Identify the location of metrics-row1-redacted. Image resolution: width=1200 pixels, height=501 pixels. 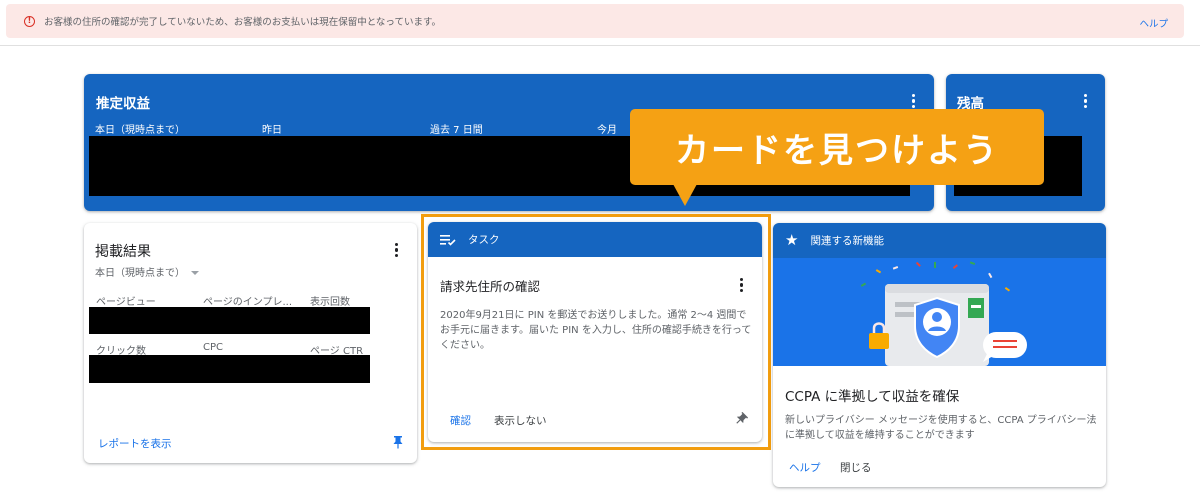
(229, 320).